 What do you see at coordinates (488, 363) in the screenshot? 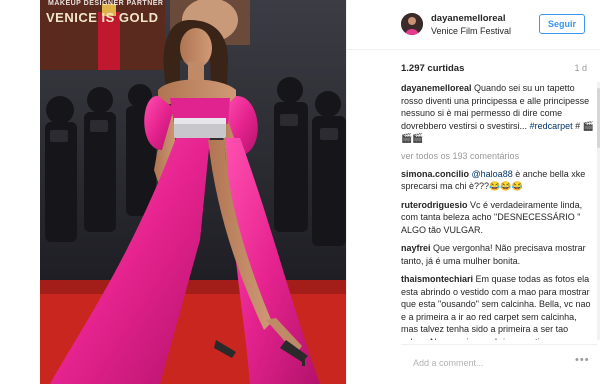
I see `add-comment-input` at bounding box center [488, 363].